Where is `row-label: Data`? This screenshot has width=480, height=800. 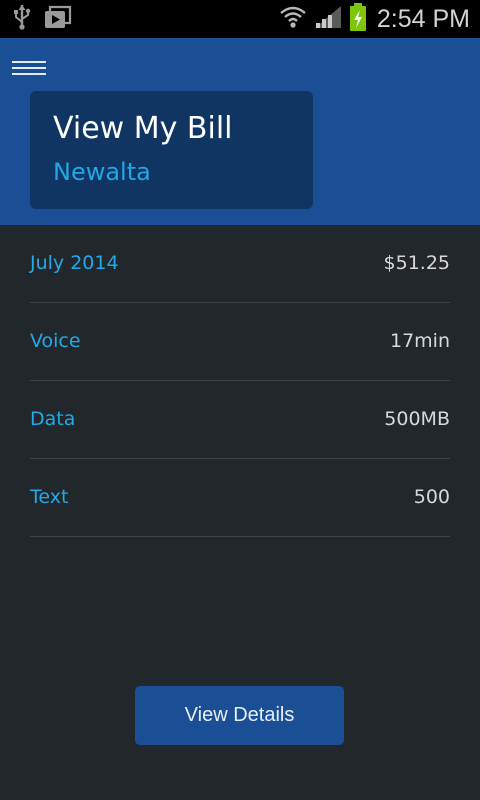 row-label: Data is located at coordinates (53, 419).